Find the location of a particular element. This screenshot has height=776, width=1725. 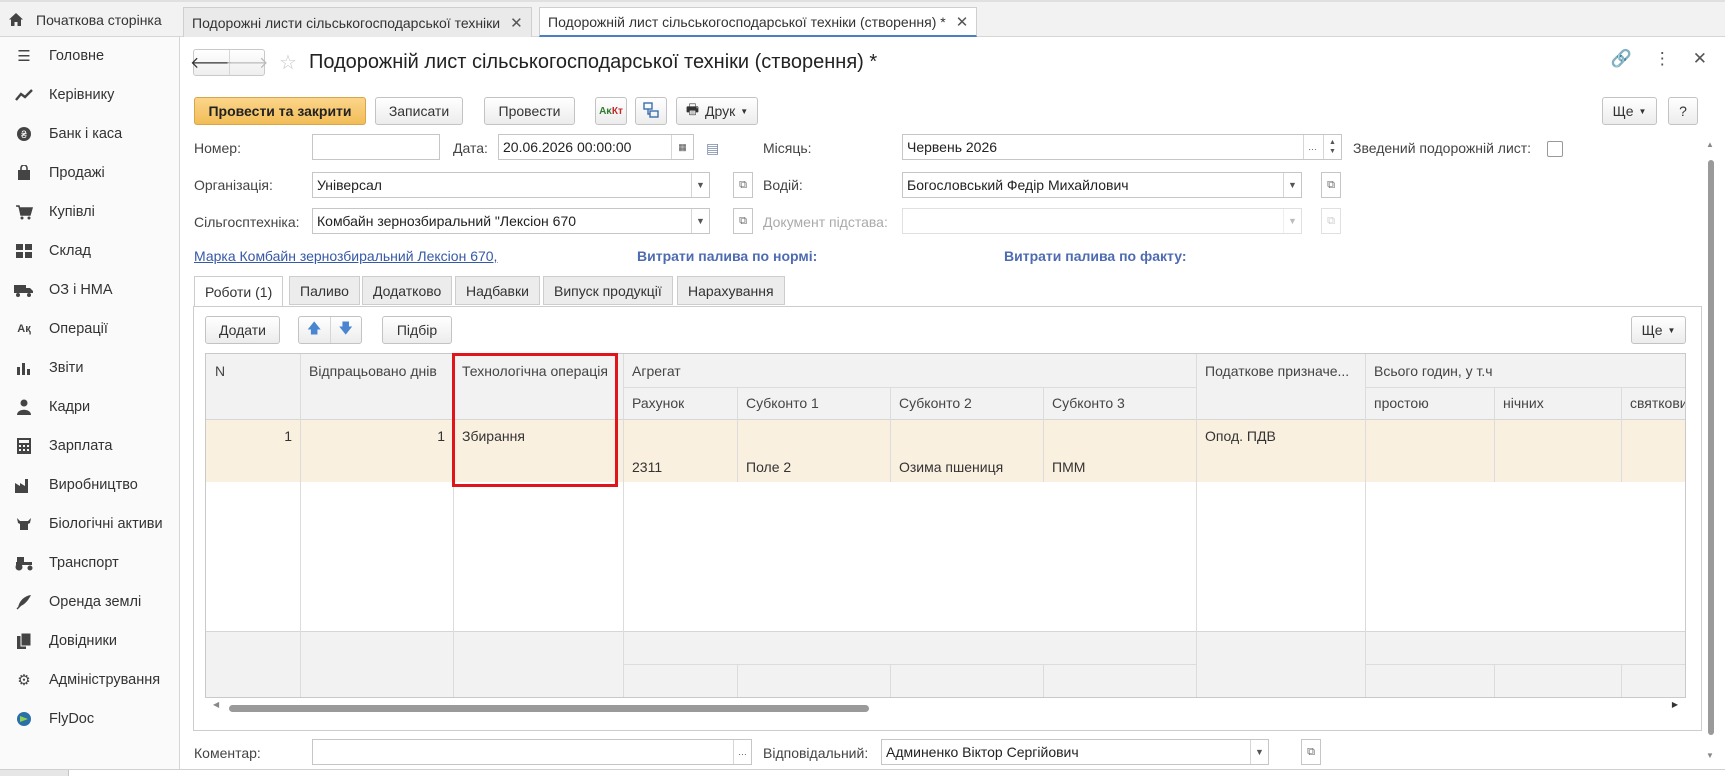

summary-checkbox is located at coordinates (1555, 149).